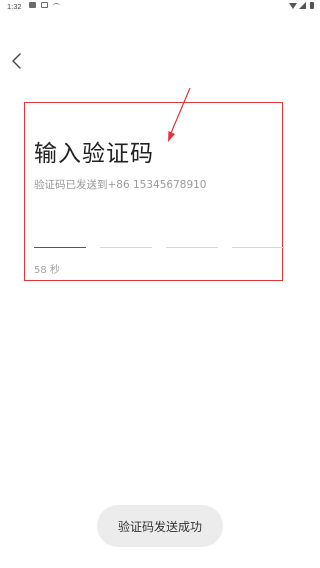 This screenshot has width=320, height=568. Describe the element at coordinates (14, 6) in the screenshot. I see `status-time: 1:32` at that location.